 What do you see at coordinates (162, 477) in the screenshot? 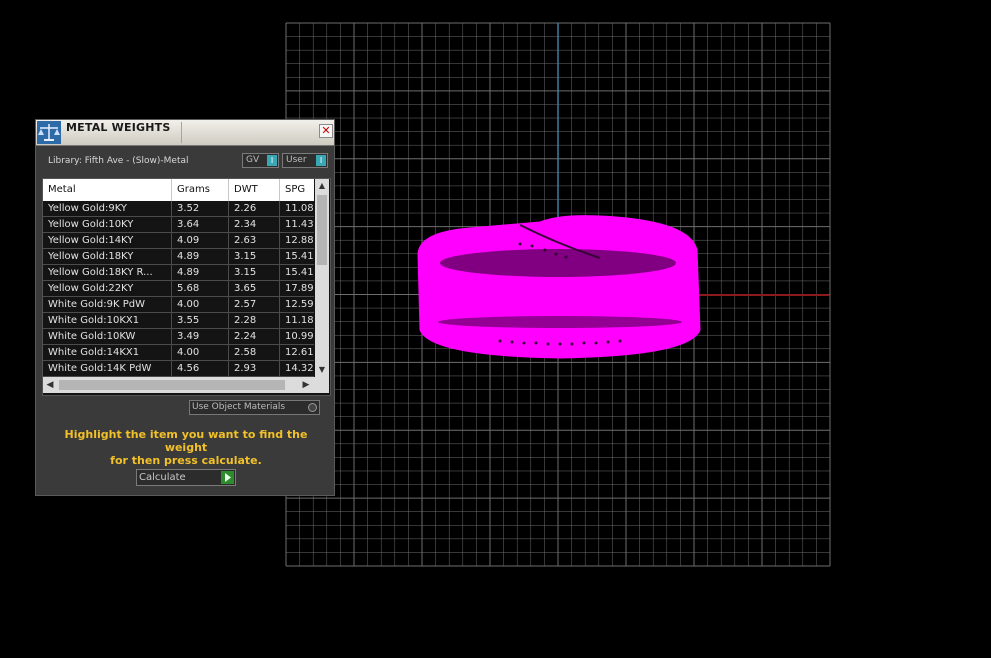
I see `calculate-label: Calculate` at bounding box center [162, 477].